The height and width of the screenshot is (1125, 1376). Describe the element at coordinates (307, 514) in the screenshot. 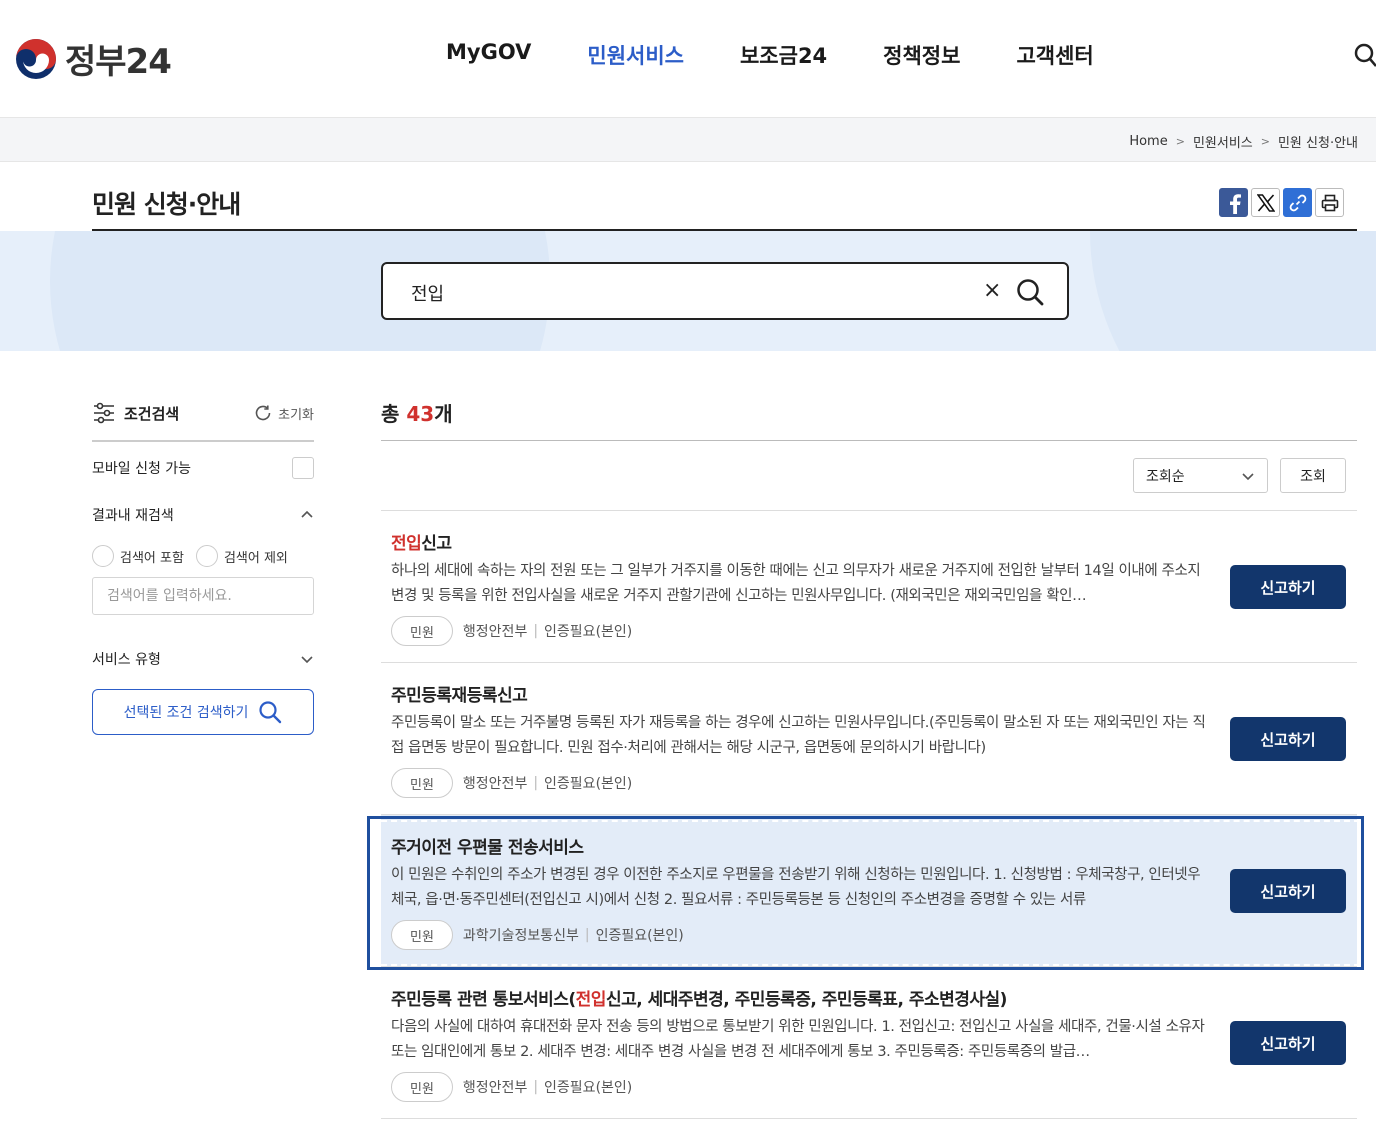

I see `chevron-up-icon` at that location.